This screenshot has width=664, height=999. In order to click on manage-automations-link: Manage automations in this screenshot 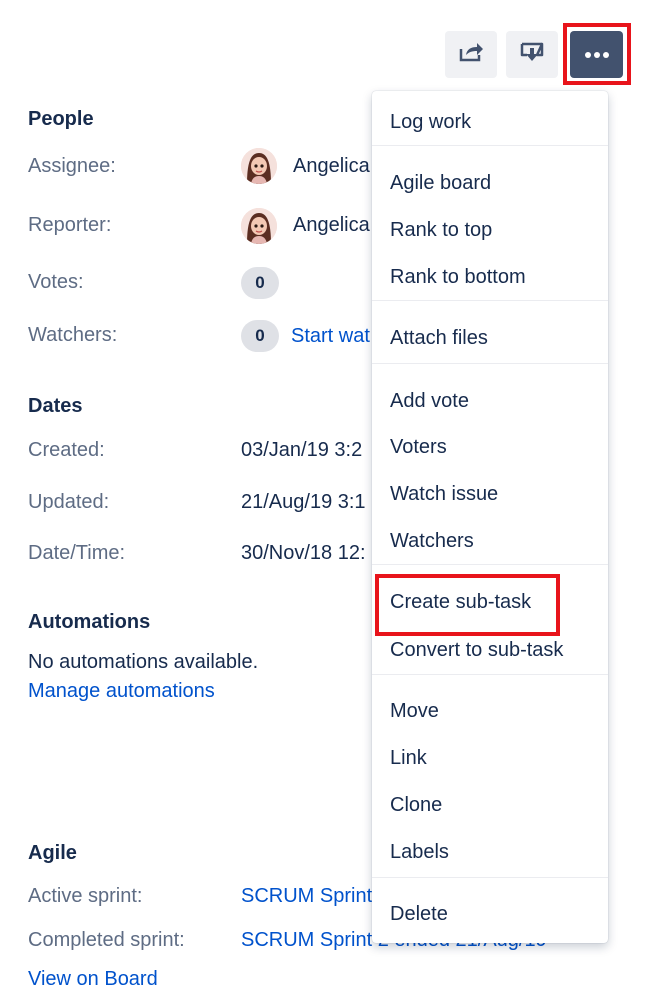, I will do `click(121, 691)`.